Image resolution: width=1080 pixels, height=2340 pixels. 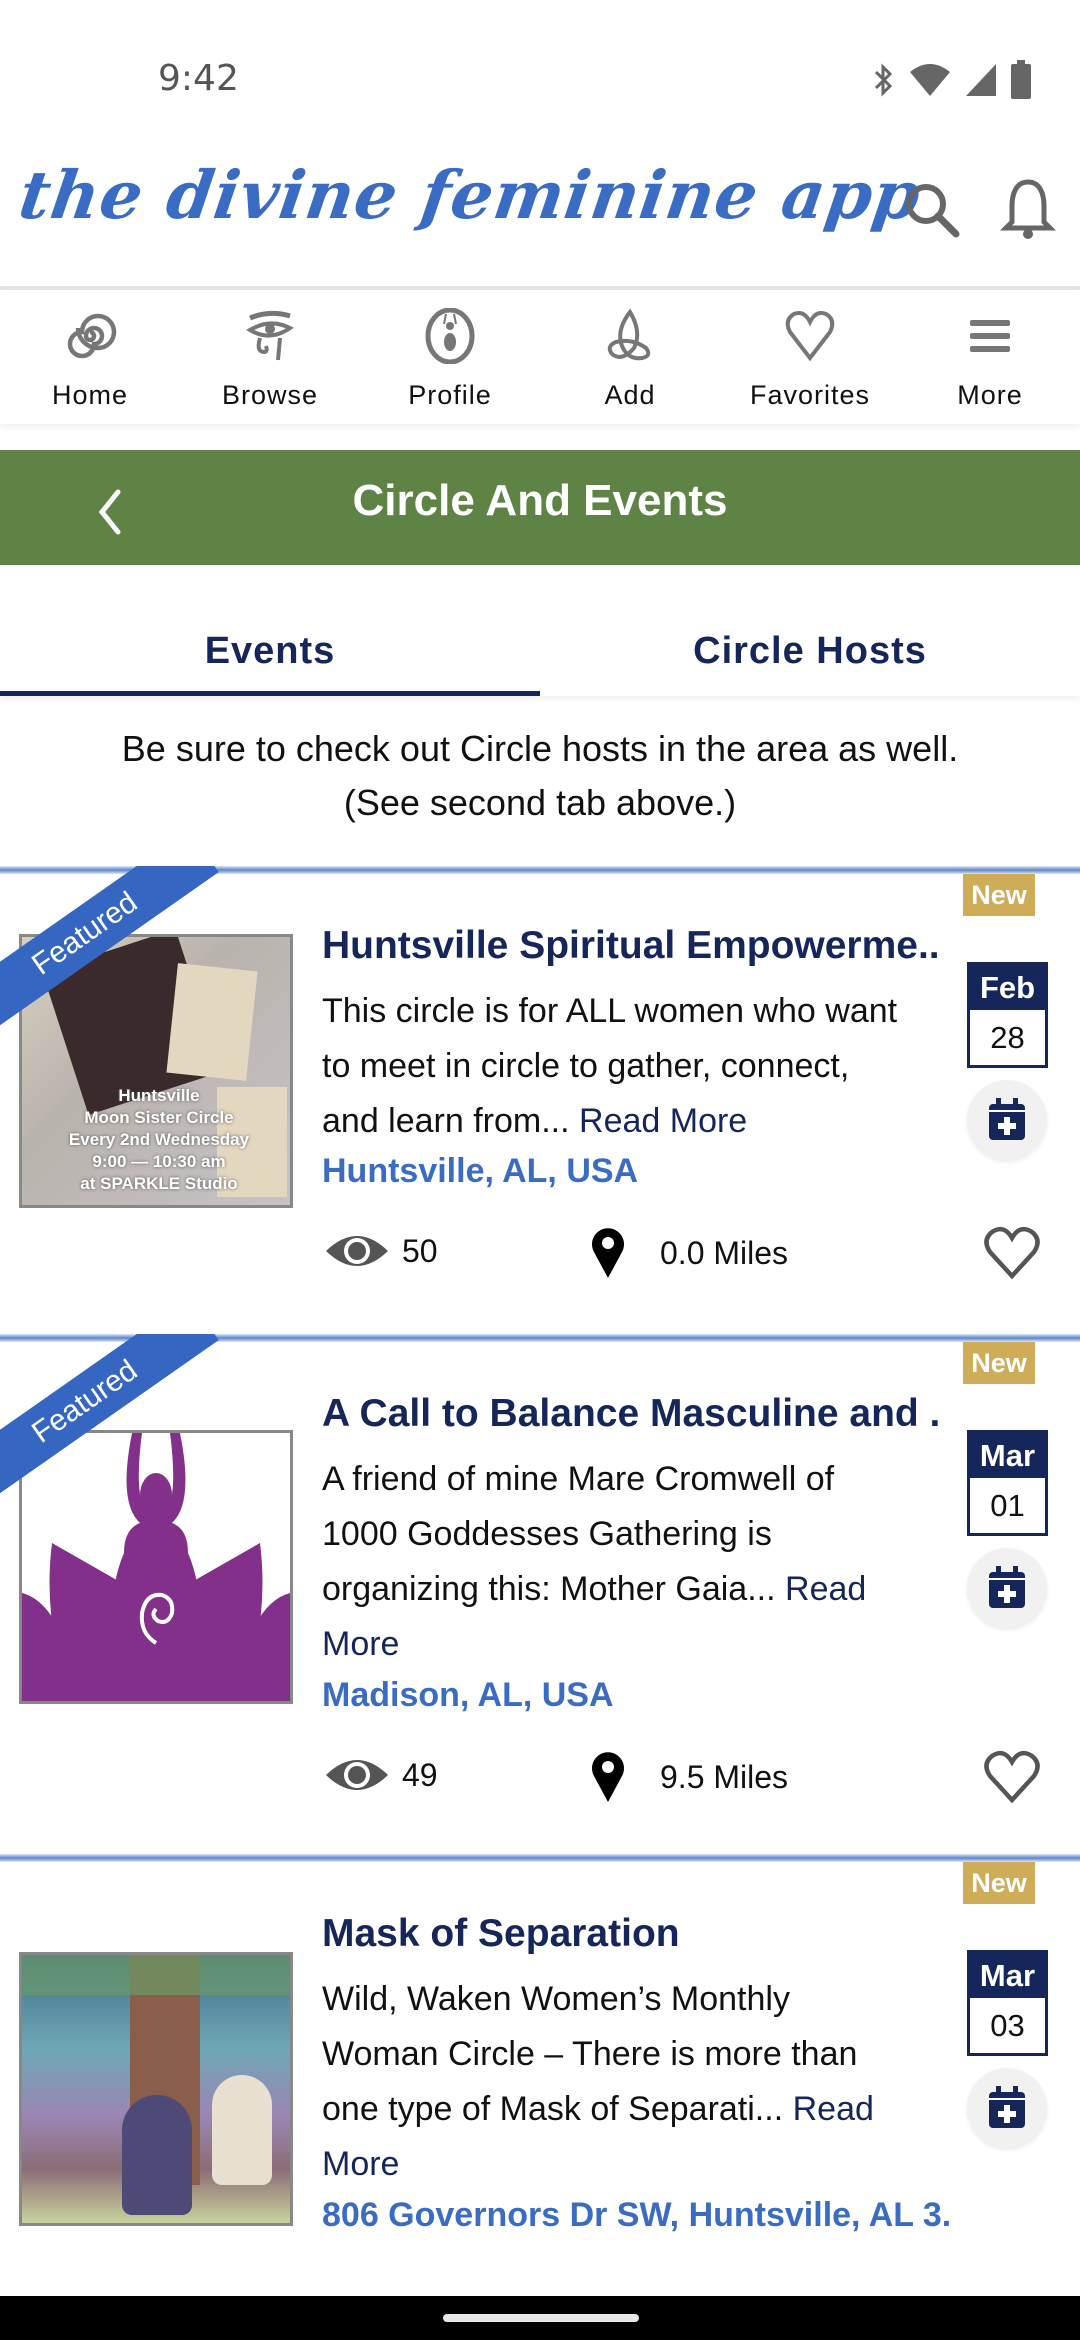 What do you see at coordinates (810, 647) in the screenshot?
I see `tab-circle-hosts: Circle Hosts` at bounding box center [810, 647].